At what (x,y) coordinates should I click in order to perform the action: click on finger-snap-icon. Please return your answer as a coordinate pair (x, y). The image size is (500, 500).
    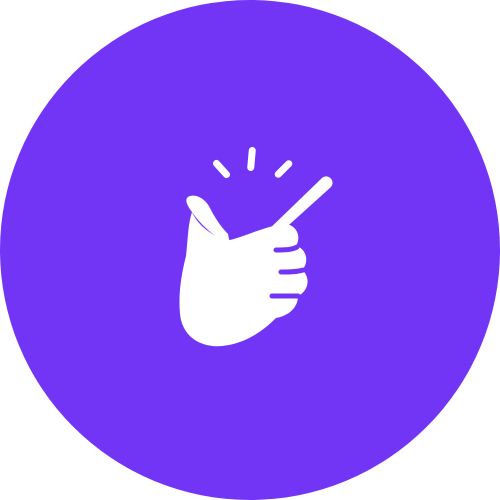
    Looking at the image, I should click on (256, 247).